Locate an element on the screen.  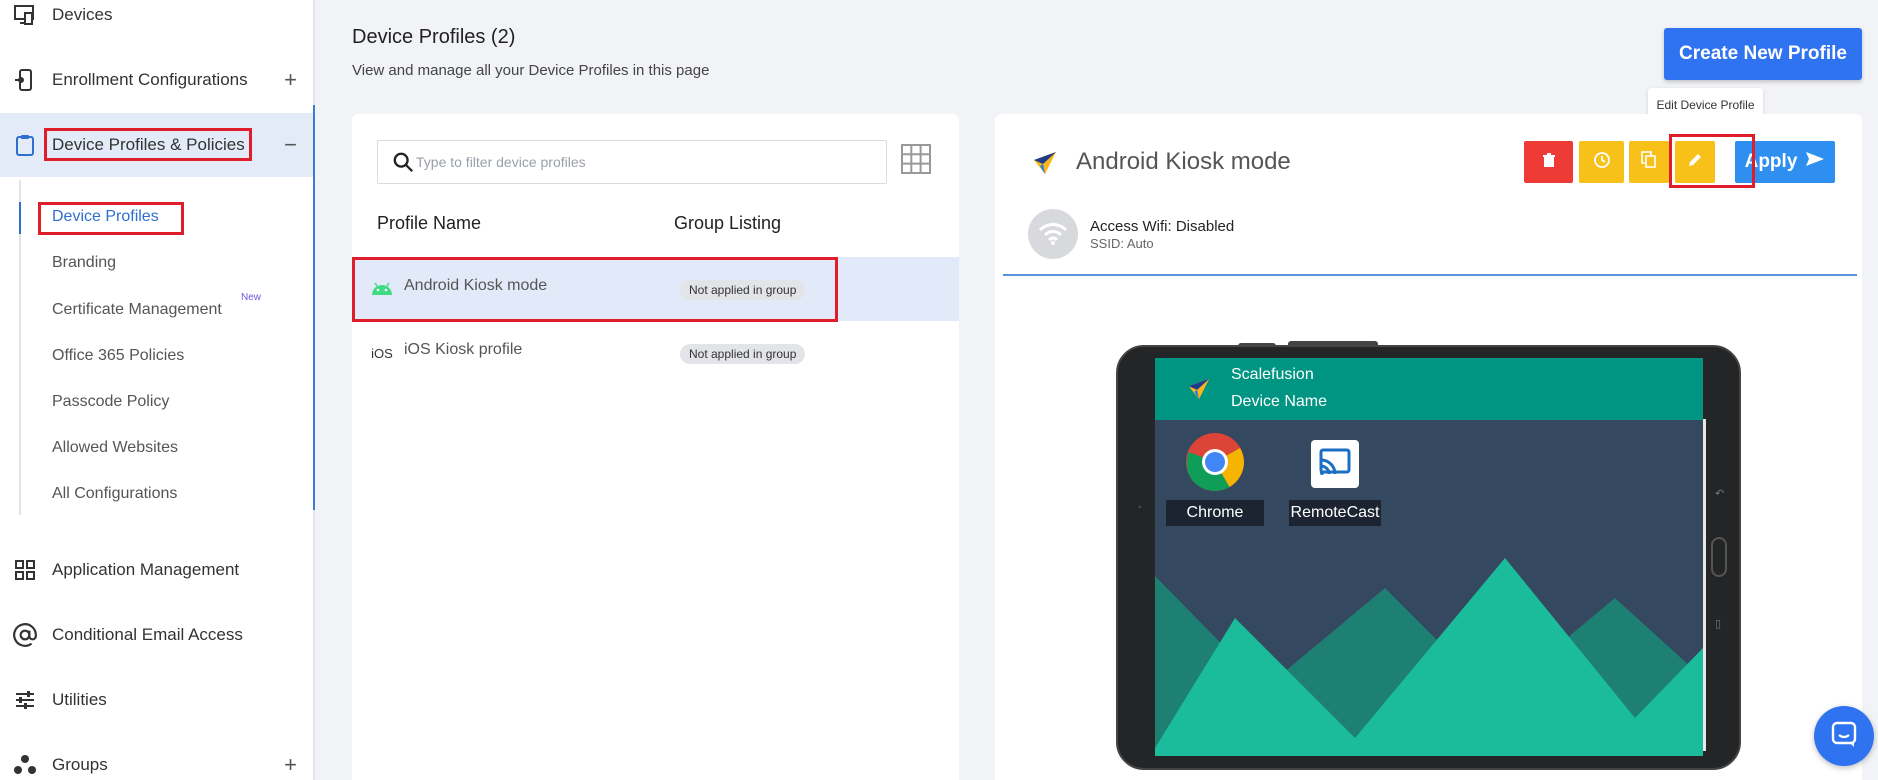
sub-item-passcode-policy: Passcode Policy is located at coordinates (110, 402).